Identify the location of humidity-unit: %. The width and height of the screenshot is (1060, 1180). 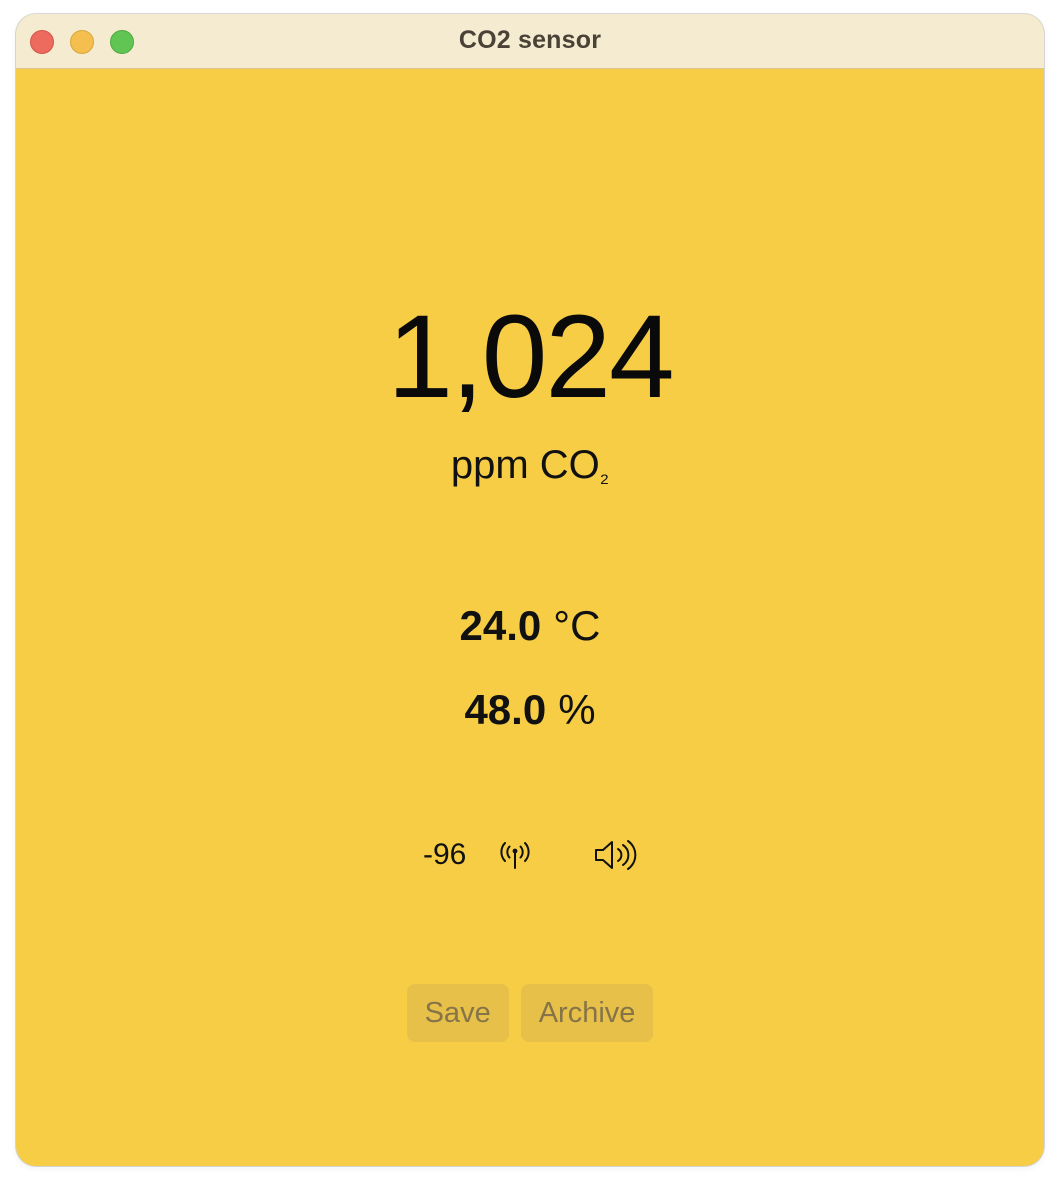
(577, 709).